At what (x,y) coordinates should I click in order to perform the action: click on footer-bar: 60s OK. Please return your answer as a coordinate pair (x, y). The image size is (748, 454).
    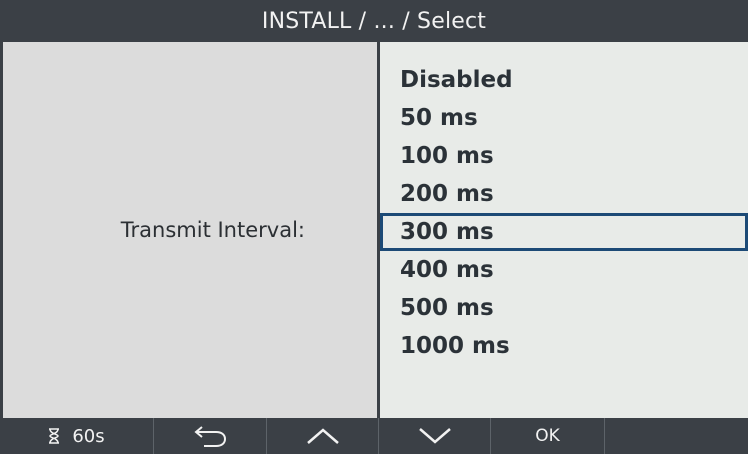
    Looking at the image, I should click on (374, 436).